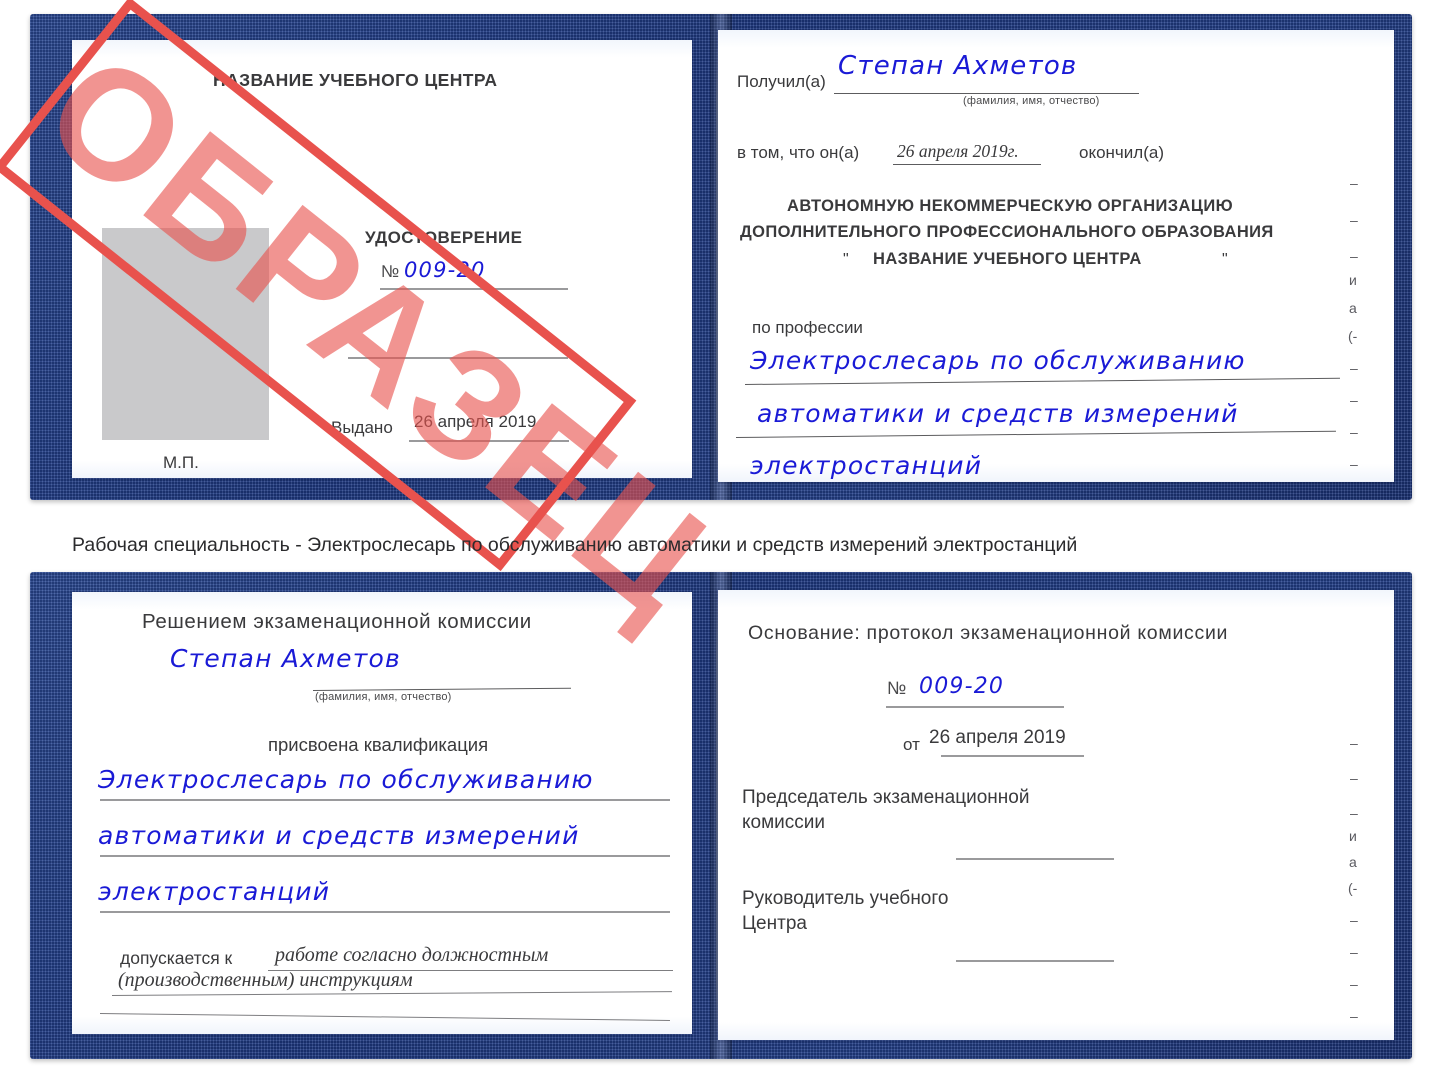  I want to click on clause-date-value: 26 апреля 2019г., so click(958, 151).